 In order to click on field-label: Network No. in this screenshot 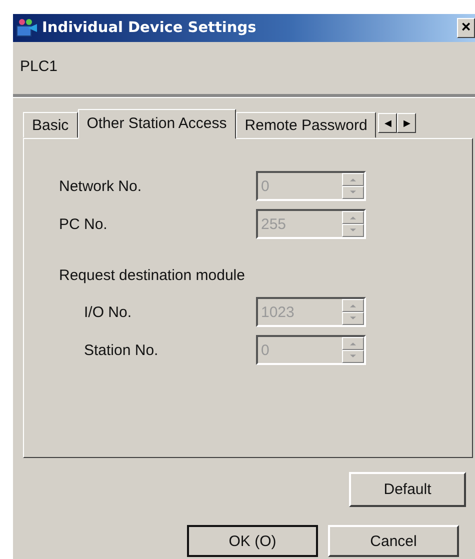, I will do `click(101, 186)`.